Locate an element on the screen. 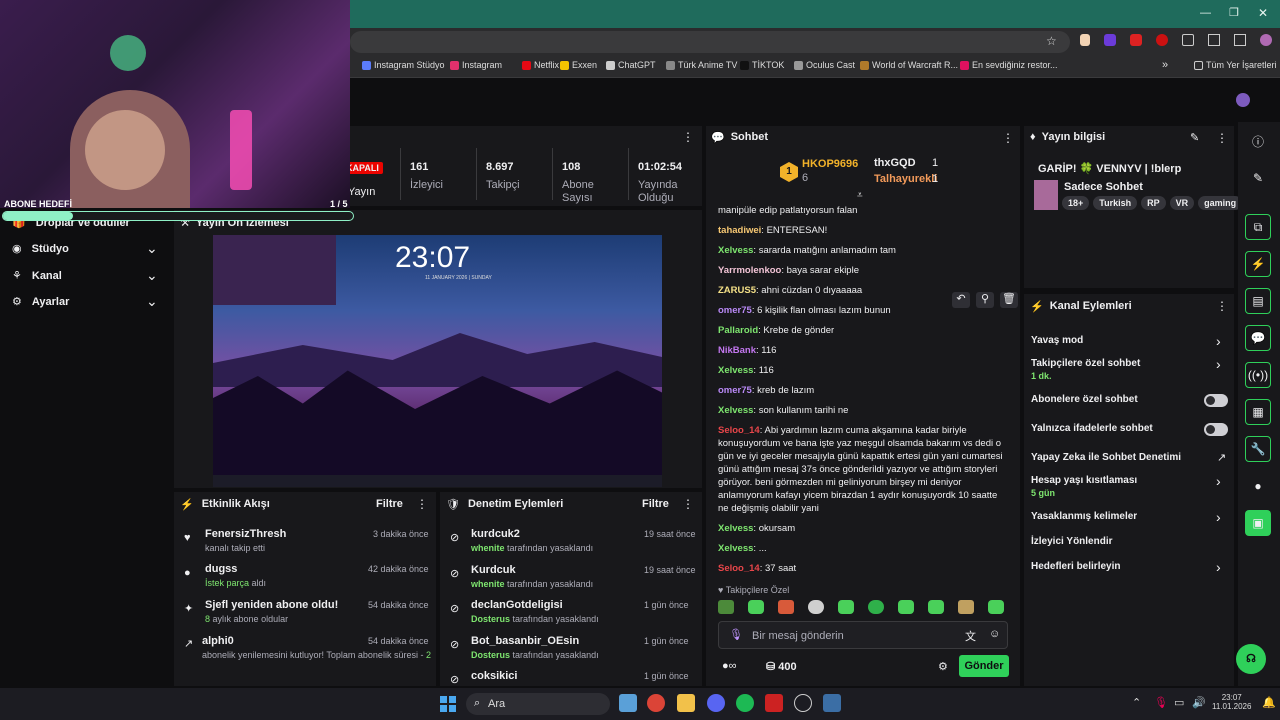 This screenshot has height=720, width=1280. moderation-filter-button: Filtre is located at coordinates (655, 504).